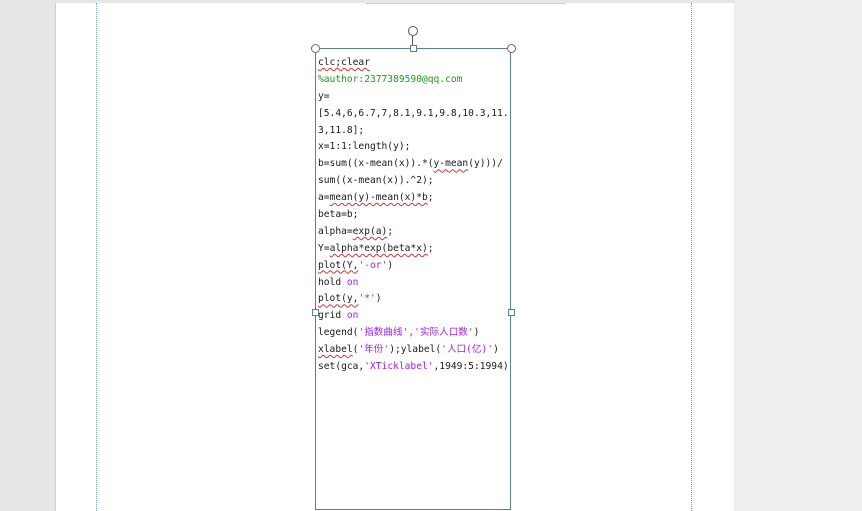  What do you see at coordinates (798, 255) in the screenshot?
I see `right-gutter` at bounding box center [798, 255].